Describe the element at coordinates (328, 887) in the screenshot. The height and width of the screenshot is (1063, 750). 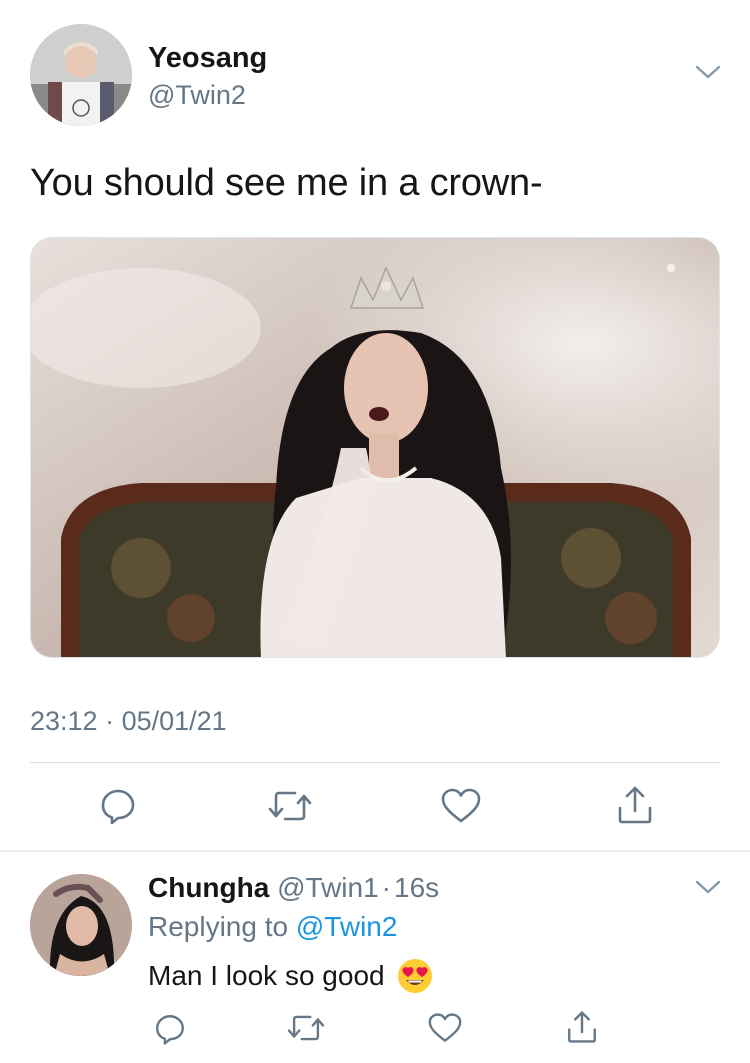
I see `reply-author-handle: @Twin1` at that location.